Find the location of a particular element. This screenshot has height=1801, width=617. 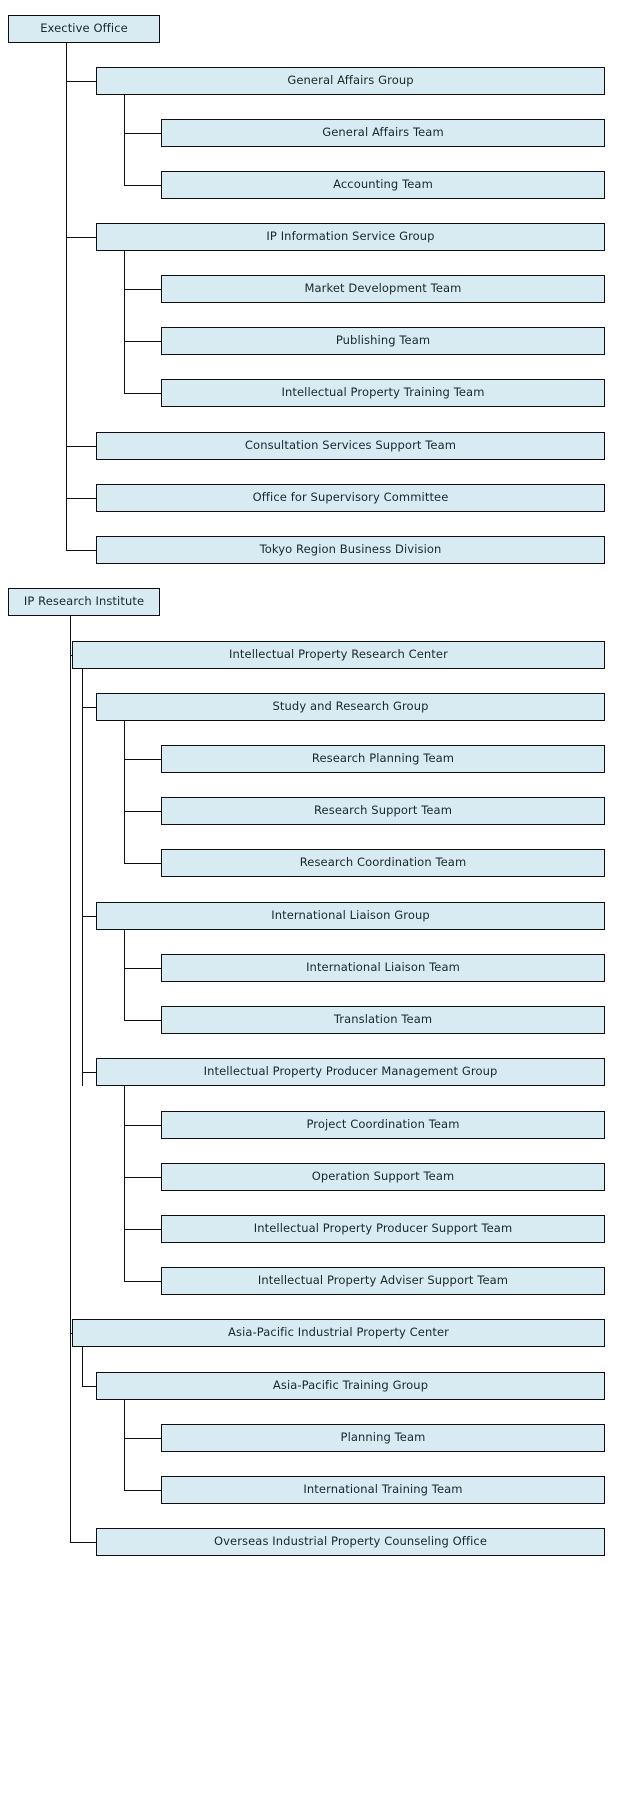

node-market-development-team: Market Development Team is located at coordinates (383, 289).